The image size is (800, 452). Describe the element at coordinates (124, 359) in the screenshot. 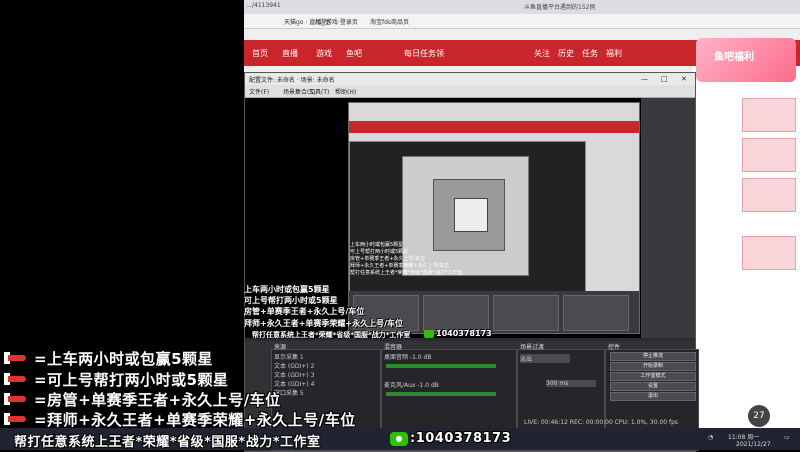

I see `overlay-line-1: =上车两小时或包赢5颗星` at that location.